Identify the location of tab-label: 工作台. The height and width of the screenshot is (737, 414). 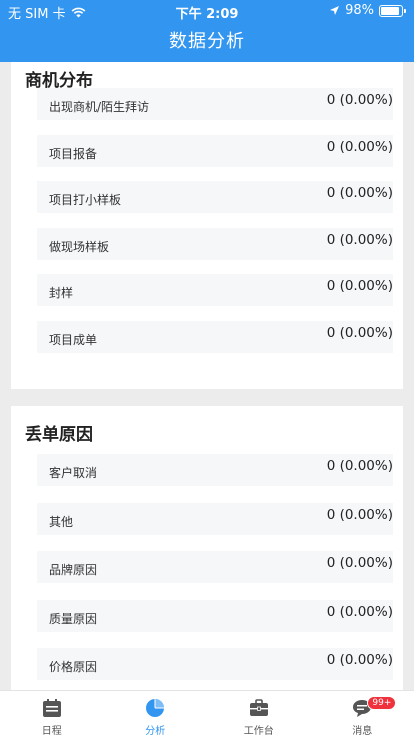
(259, 729).